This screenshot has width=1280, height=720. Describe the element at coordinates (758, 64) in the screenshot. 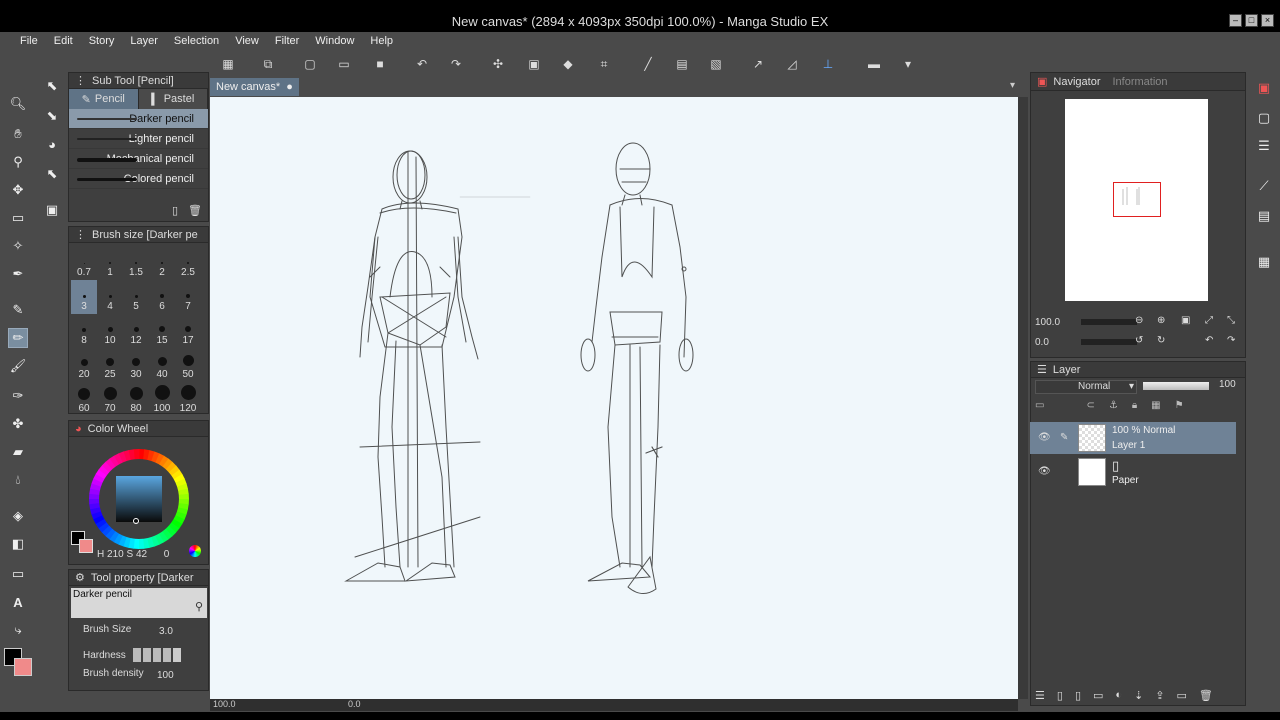

I see `snap-ruler-icon: ↗` at that location.